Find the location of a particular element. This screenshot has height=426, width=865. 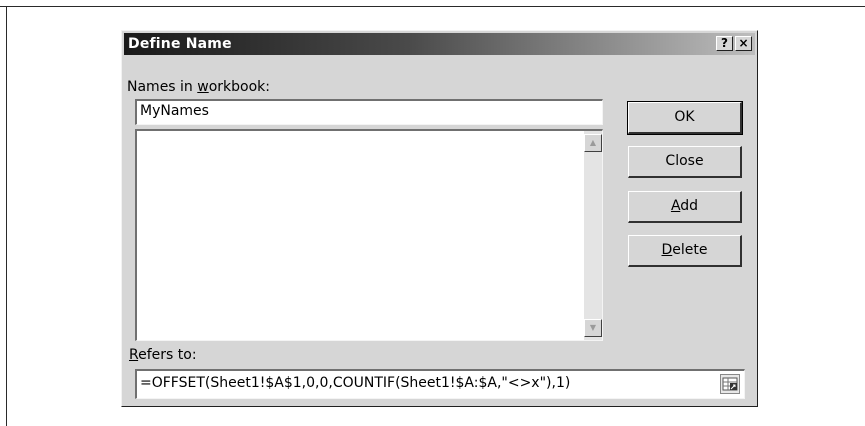

delete-button: Delete is located at coordinates (685, 251).